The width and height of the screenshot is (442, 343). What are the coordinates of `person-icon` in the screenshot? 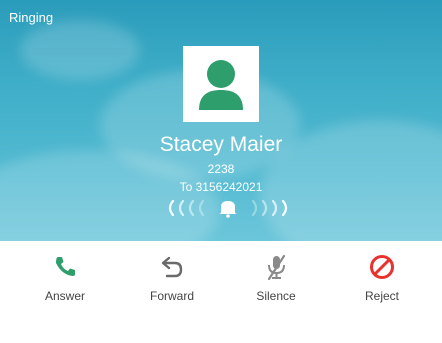 It's located at (221, 84).